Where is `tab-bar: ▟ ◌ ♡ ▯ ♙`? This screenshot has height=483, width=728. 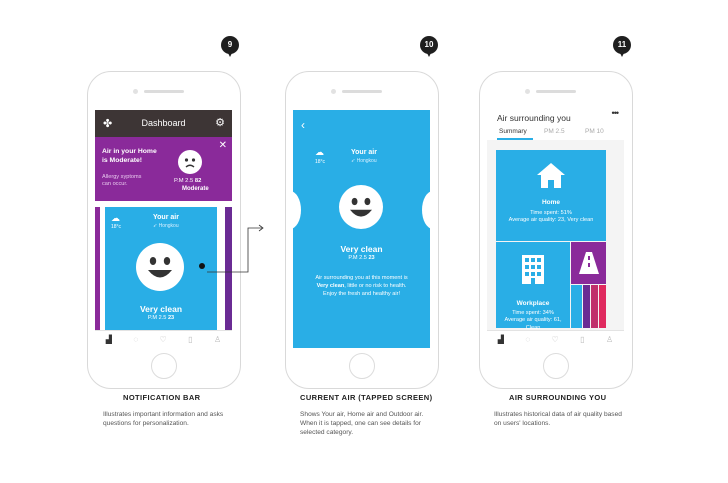 tab-bar: ▟ ◌ ♡ ▯ ♙ is located at coordinates (555, 339).